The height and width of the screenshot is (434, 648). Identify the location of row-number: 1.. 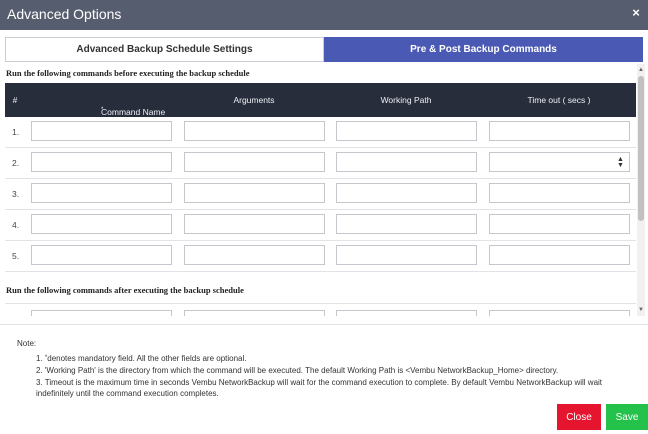
(16, 132).